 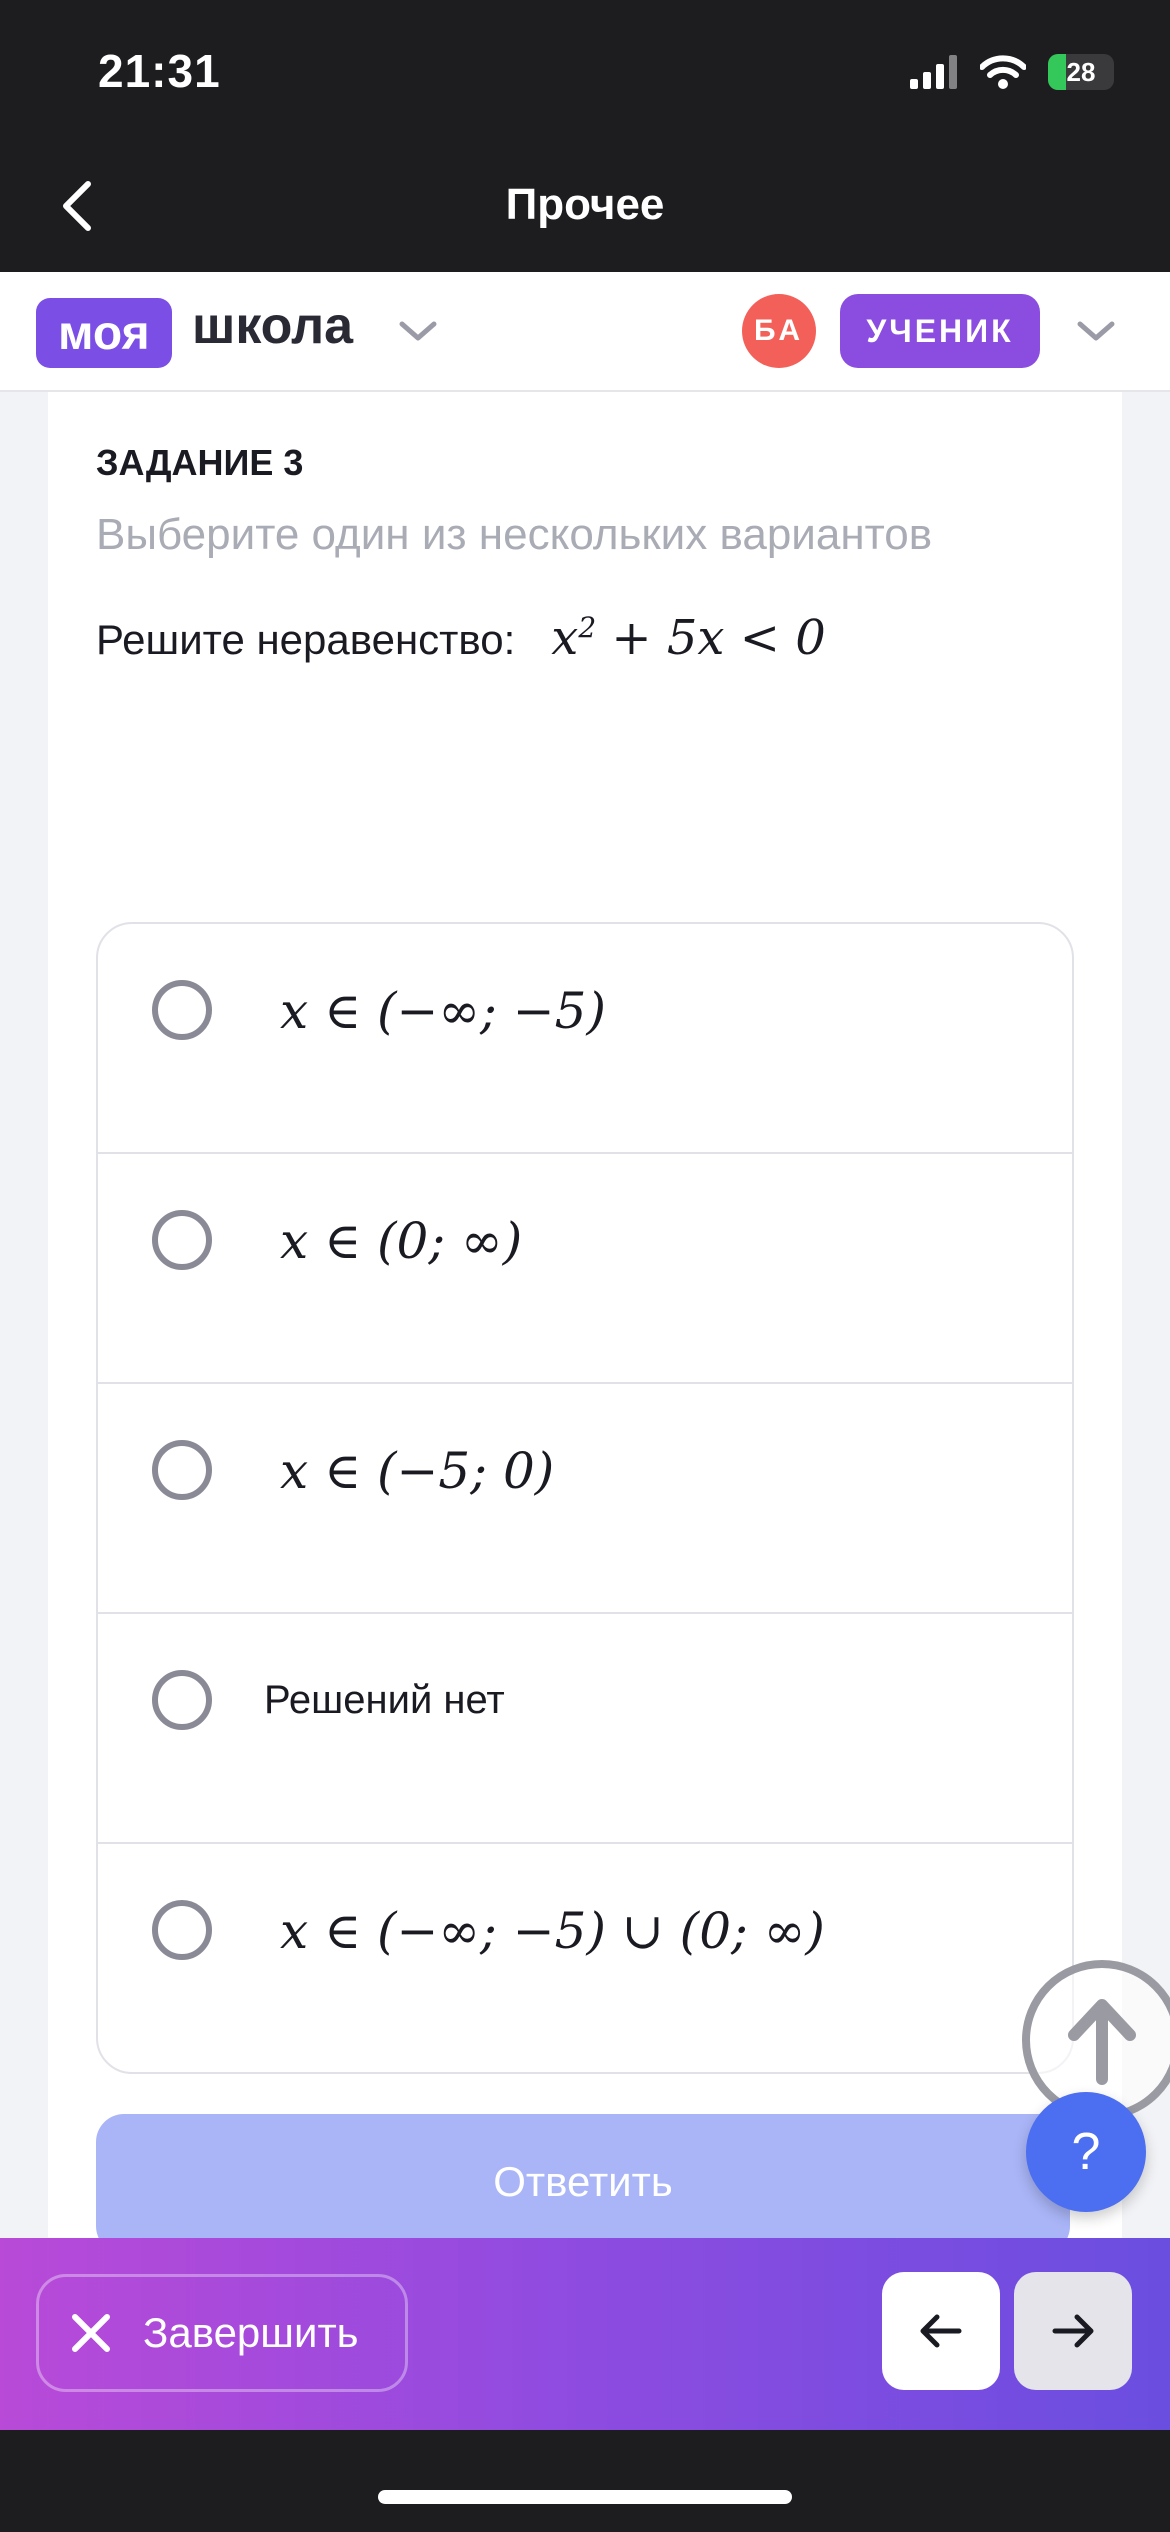 What do you see at coordinates (933, 72) in the screenshot?
I see `cellular-signal-icon` at bounding box center [933, 72].